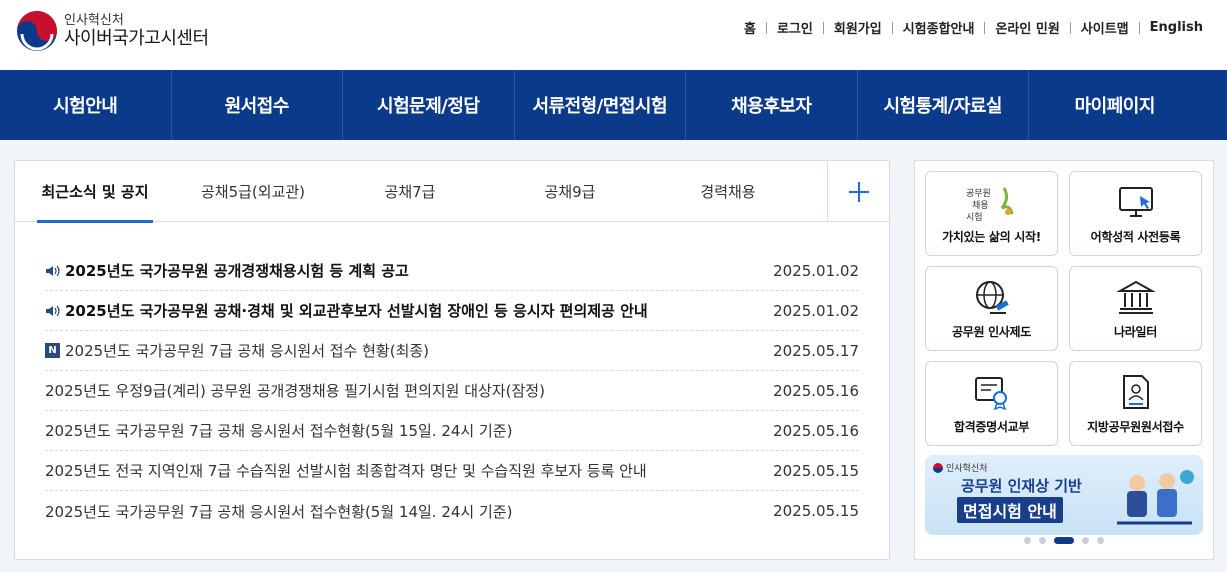 This screenshot has width=1227, height=572. Describe the element at coordinates (136, 38) in the screenshot. I see `site-name: 사이버국가고시센터` at that location.